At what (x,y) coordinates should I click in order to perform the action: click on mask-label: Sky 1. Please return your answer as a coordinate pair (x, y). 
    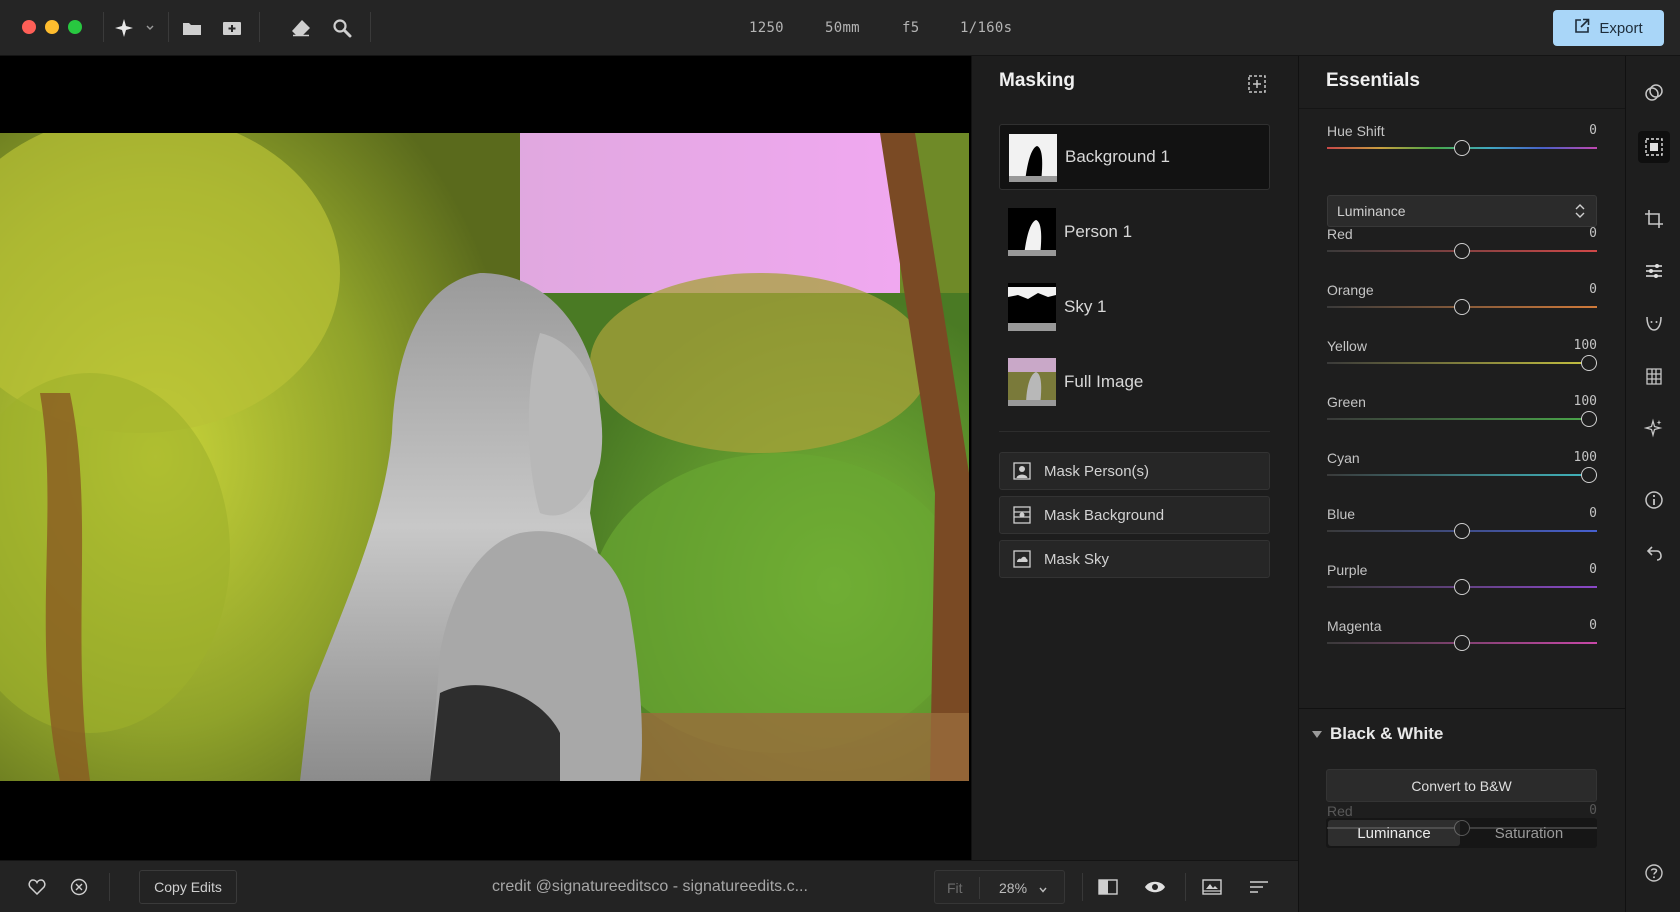
    Looking at the image, I should click on (1085, 306).